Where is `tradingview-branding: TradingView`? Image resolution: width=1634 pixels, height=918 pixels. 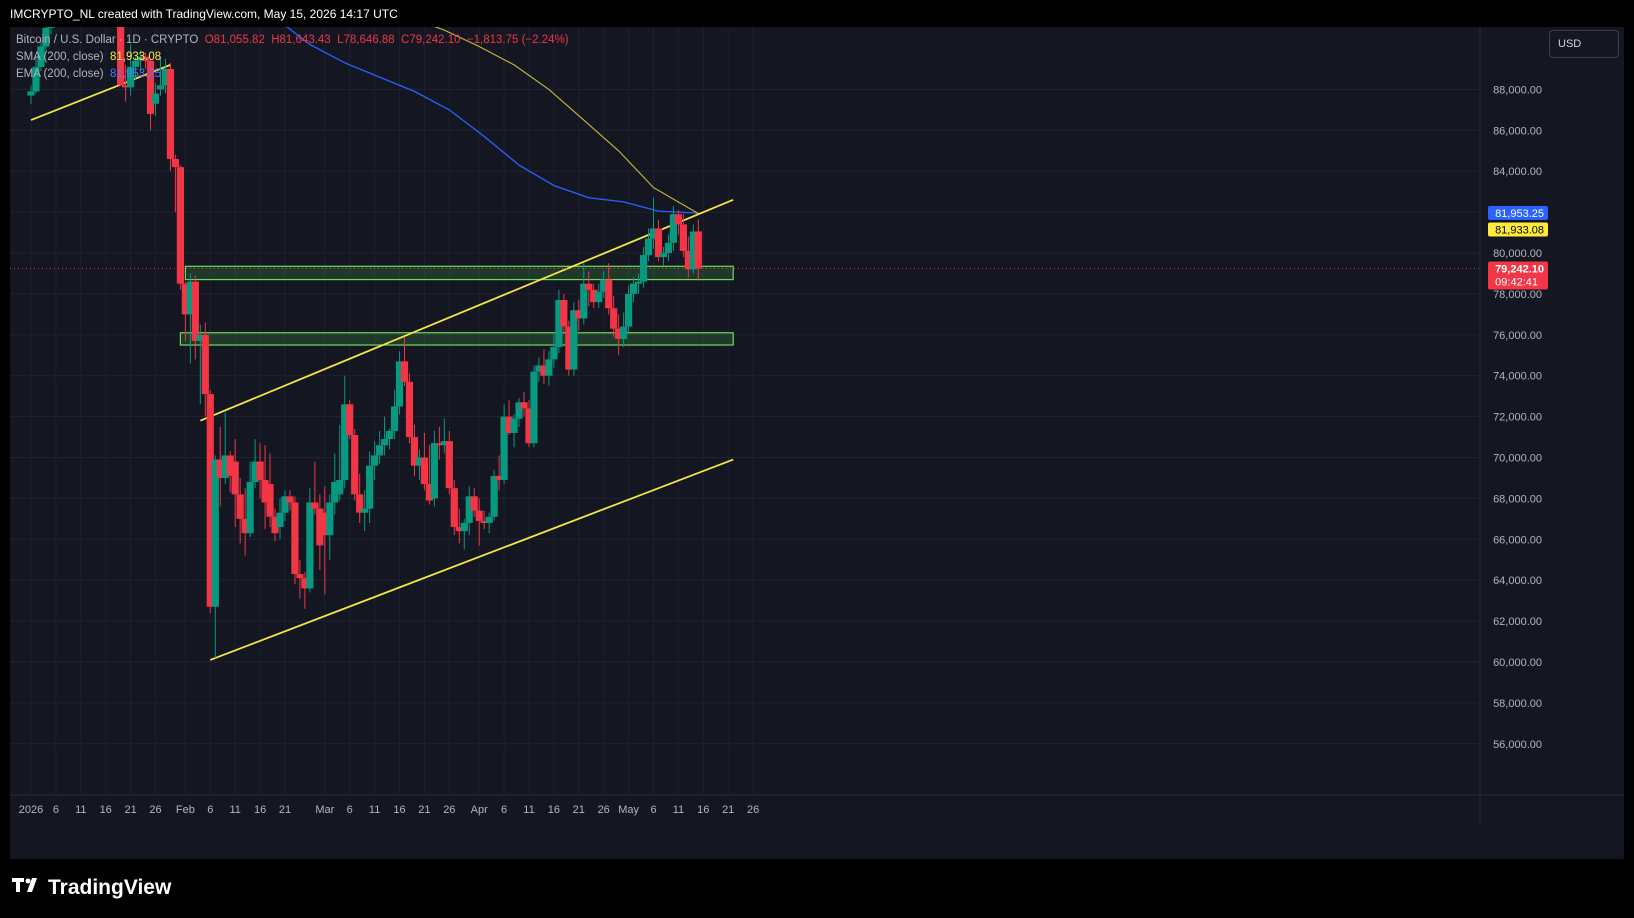 tradingview-branding: TradingView is located at coordinates (91, 888).